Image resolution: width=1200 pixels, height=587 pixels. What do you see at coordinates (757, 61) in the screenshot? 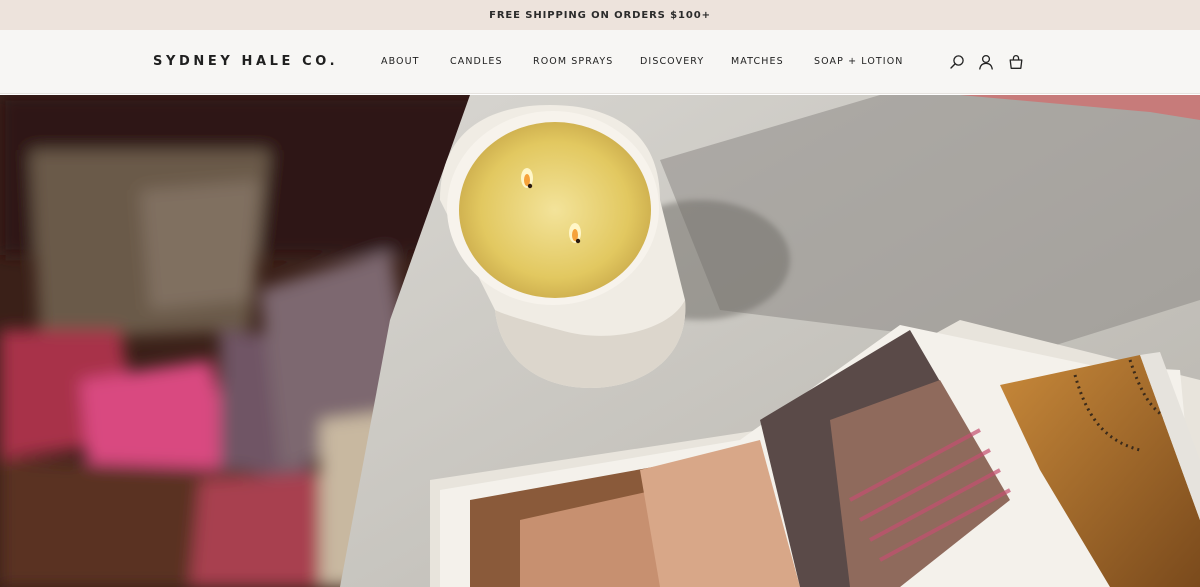
I see `nav-item-matches: MATCHES` at bounding box center [757, 61].